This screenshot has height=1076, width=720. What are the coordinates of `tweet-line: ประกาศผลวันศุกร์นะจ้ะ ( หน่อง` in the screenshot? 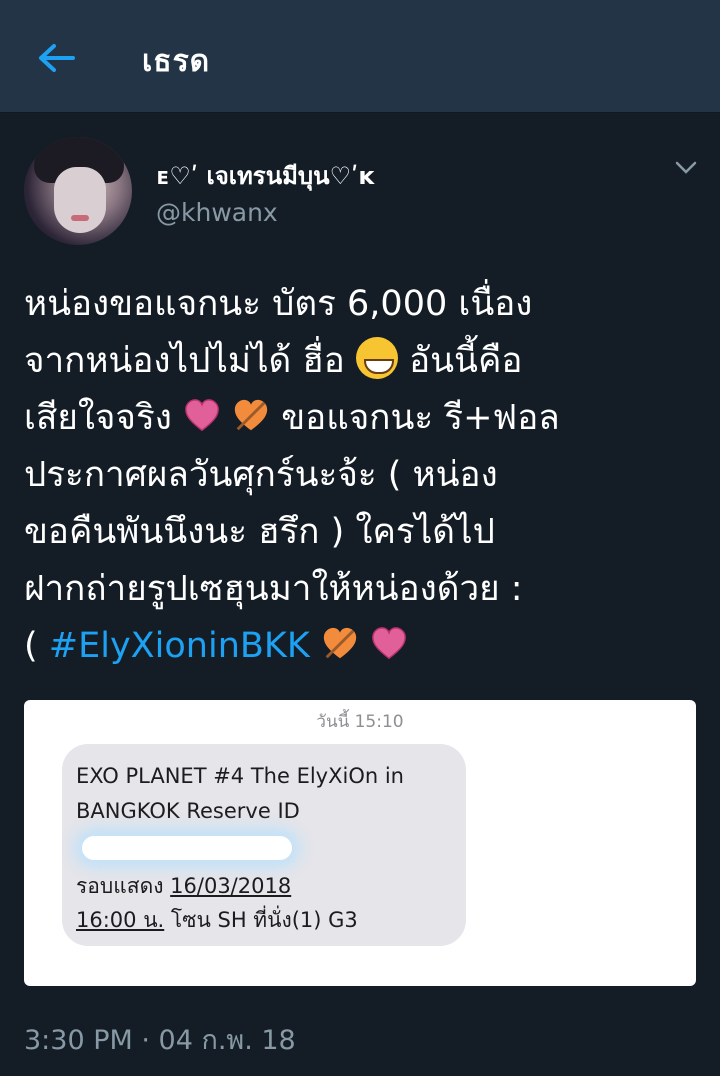 It's located at (261, 475).